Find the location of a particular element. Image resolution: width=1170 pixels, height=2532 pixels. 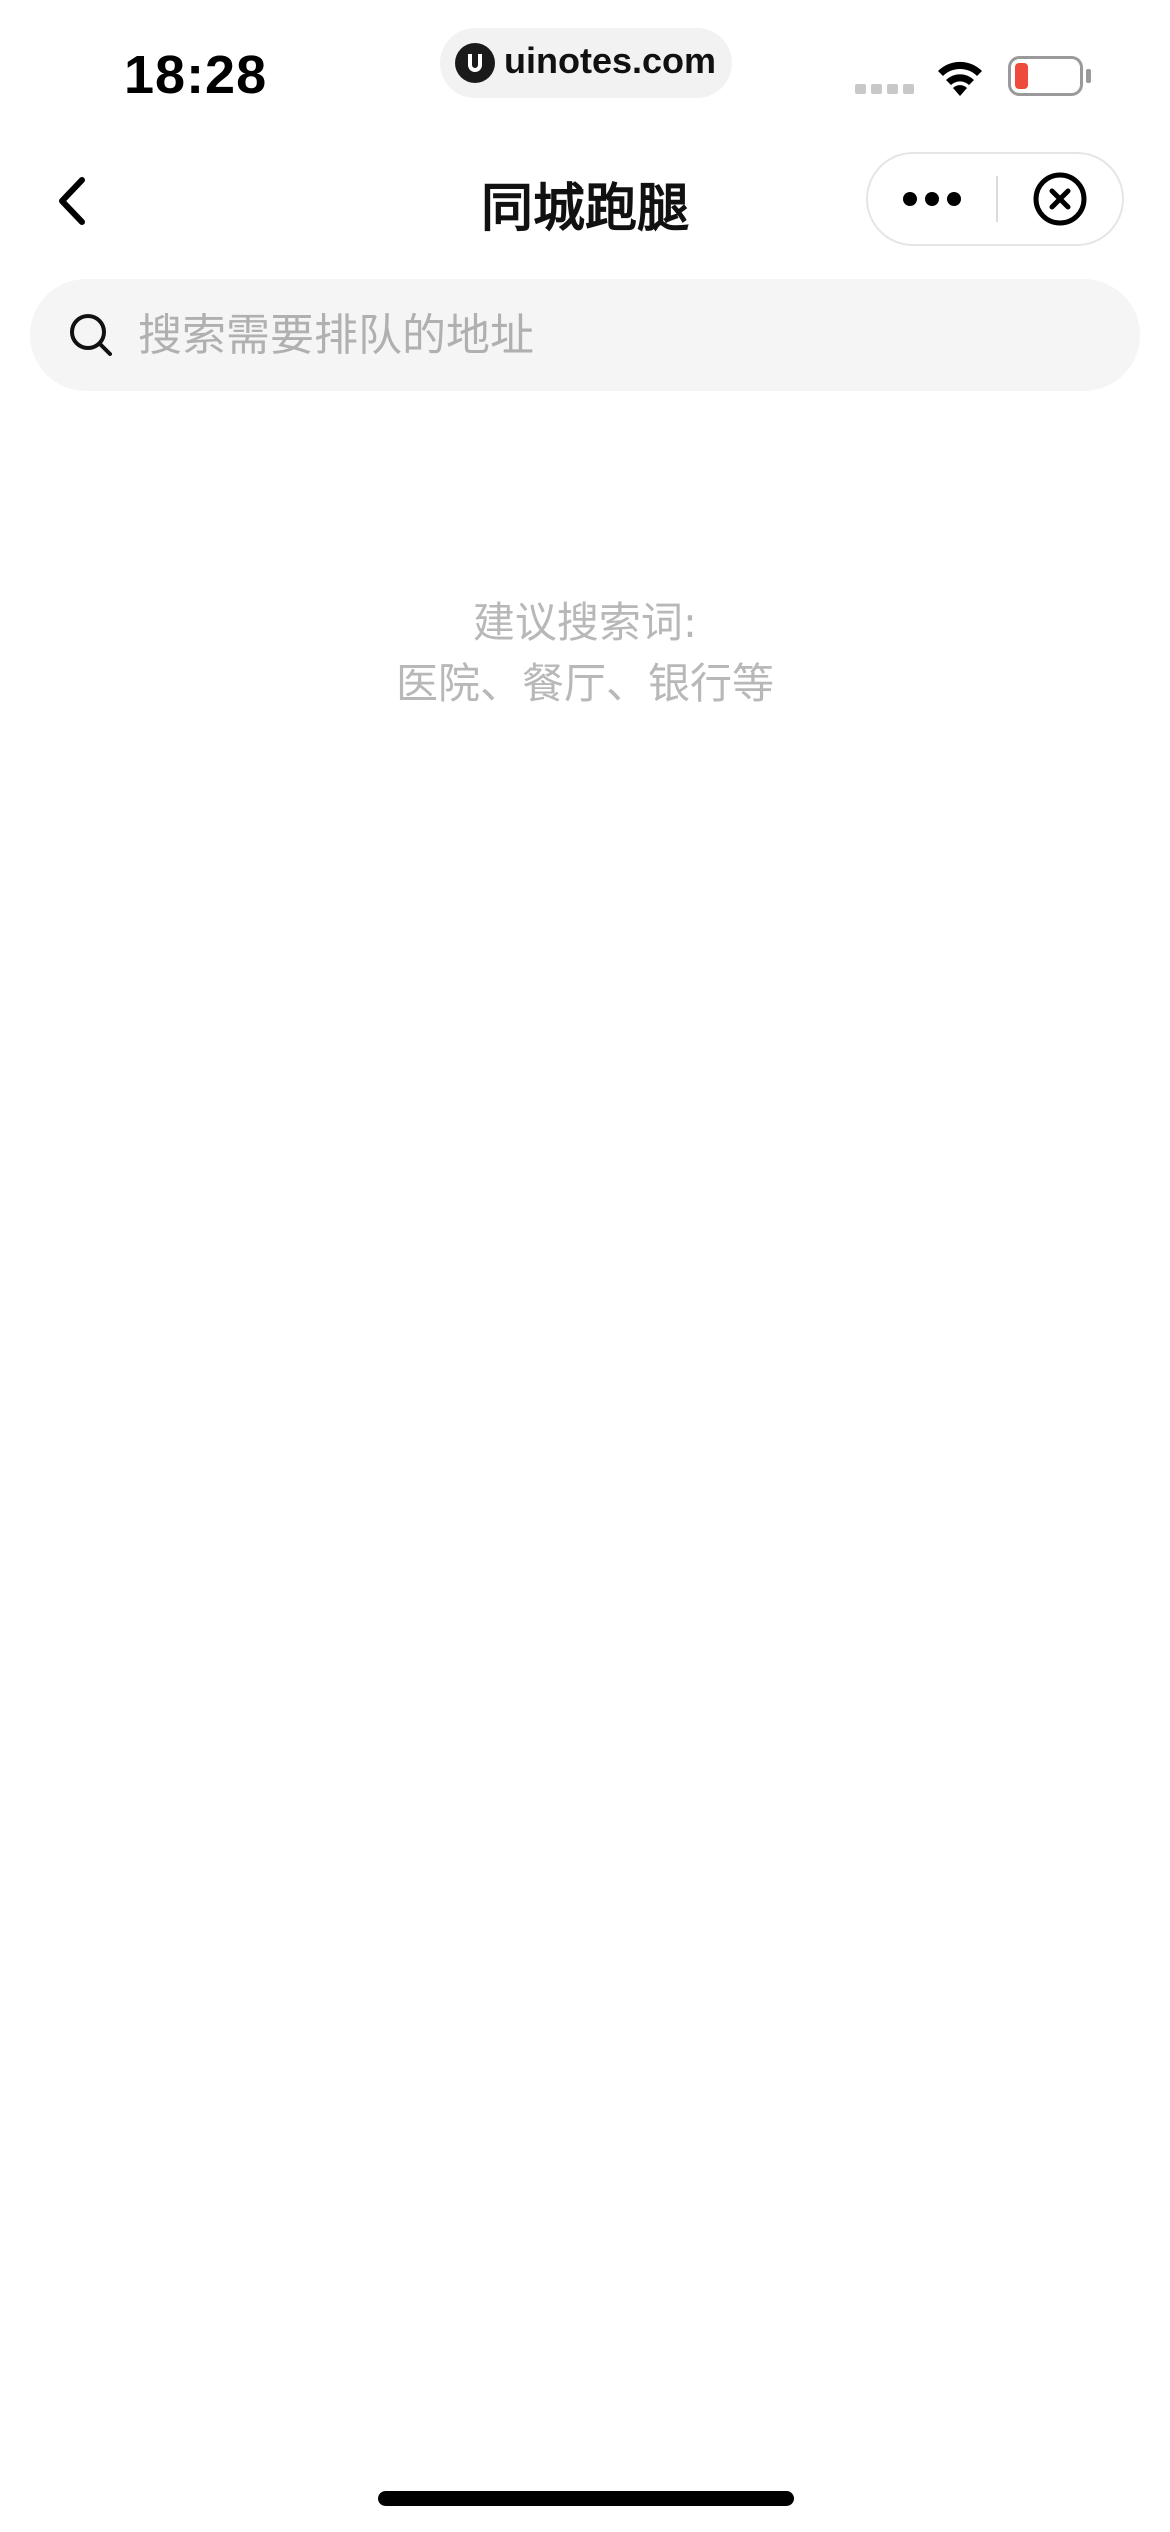

home-indicator is located at coordinates (586, 2498).